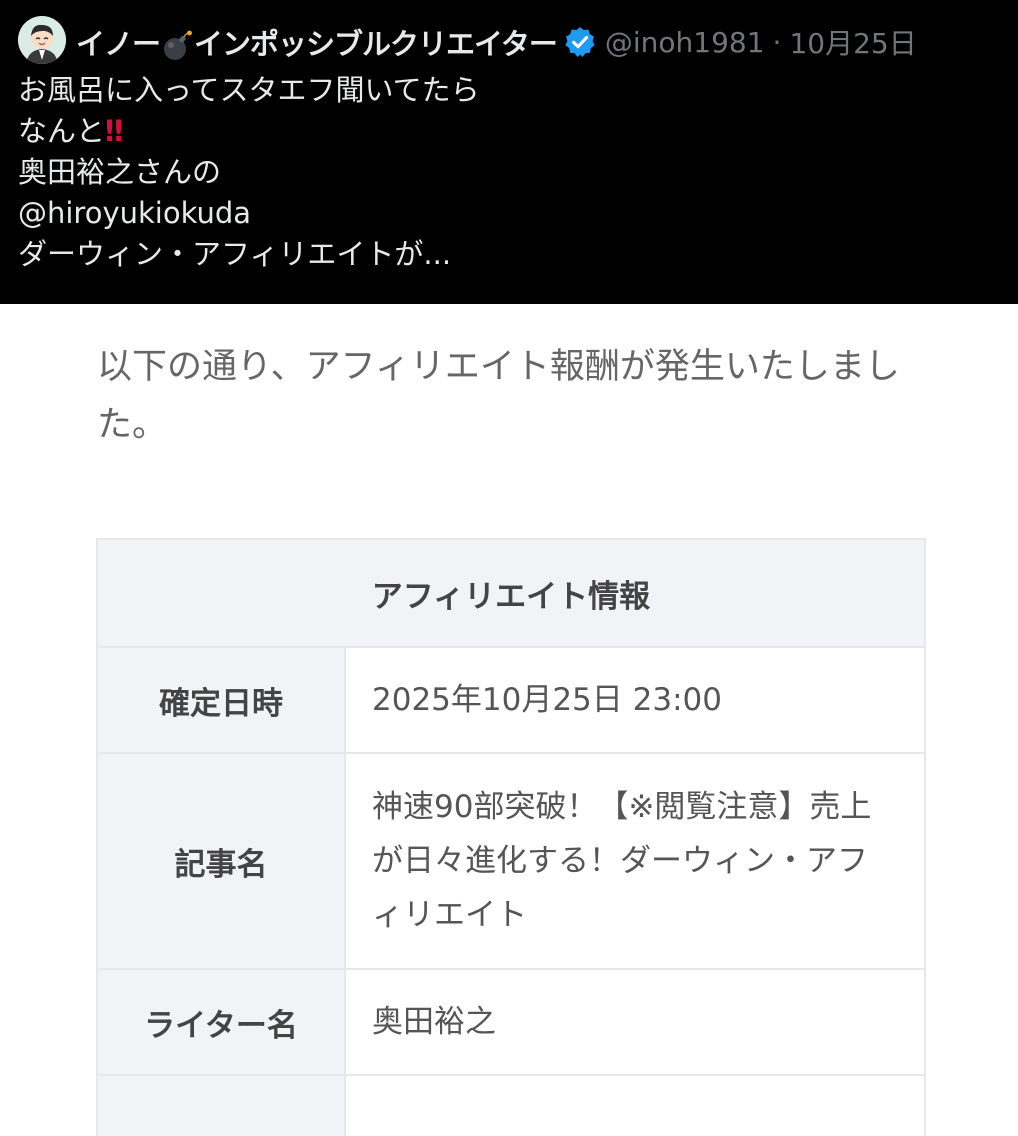 This screenshot has height=1136, width=1018. I want to click on table-title: アフィリエイト情報, so click(511, 593).